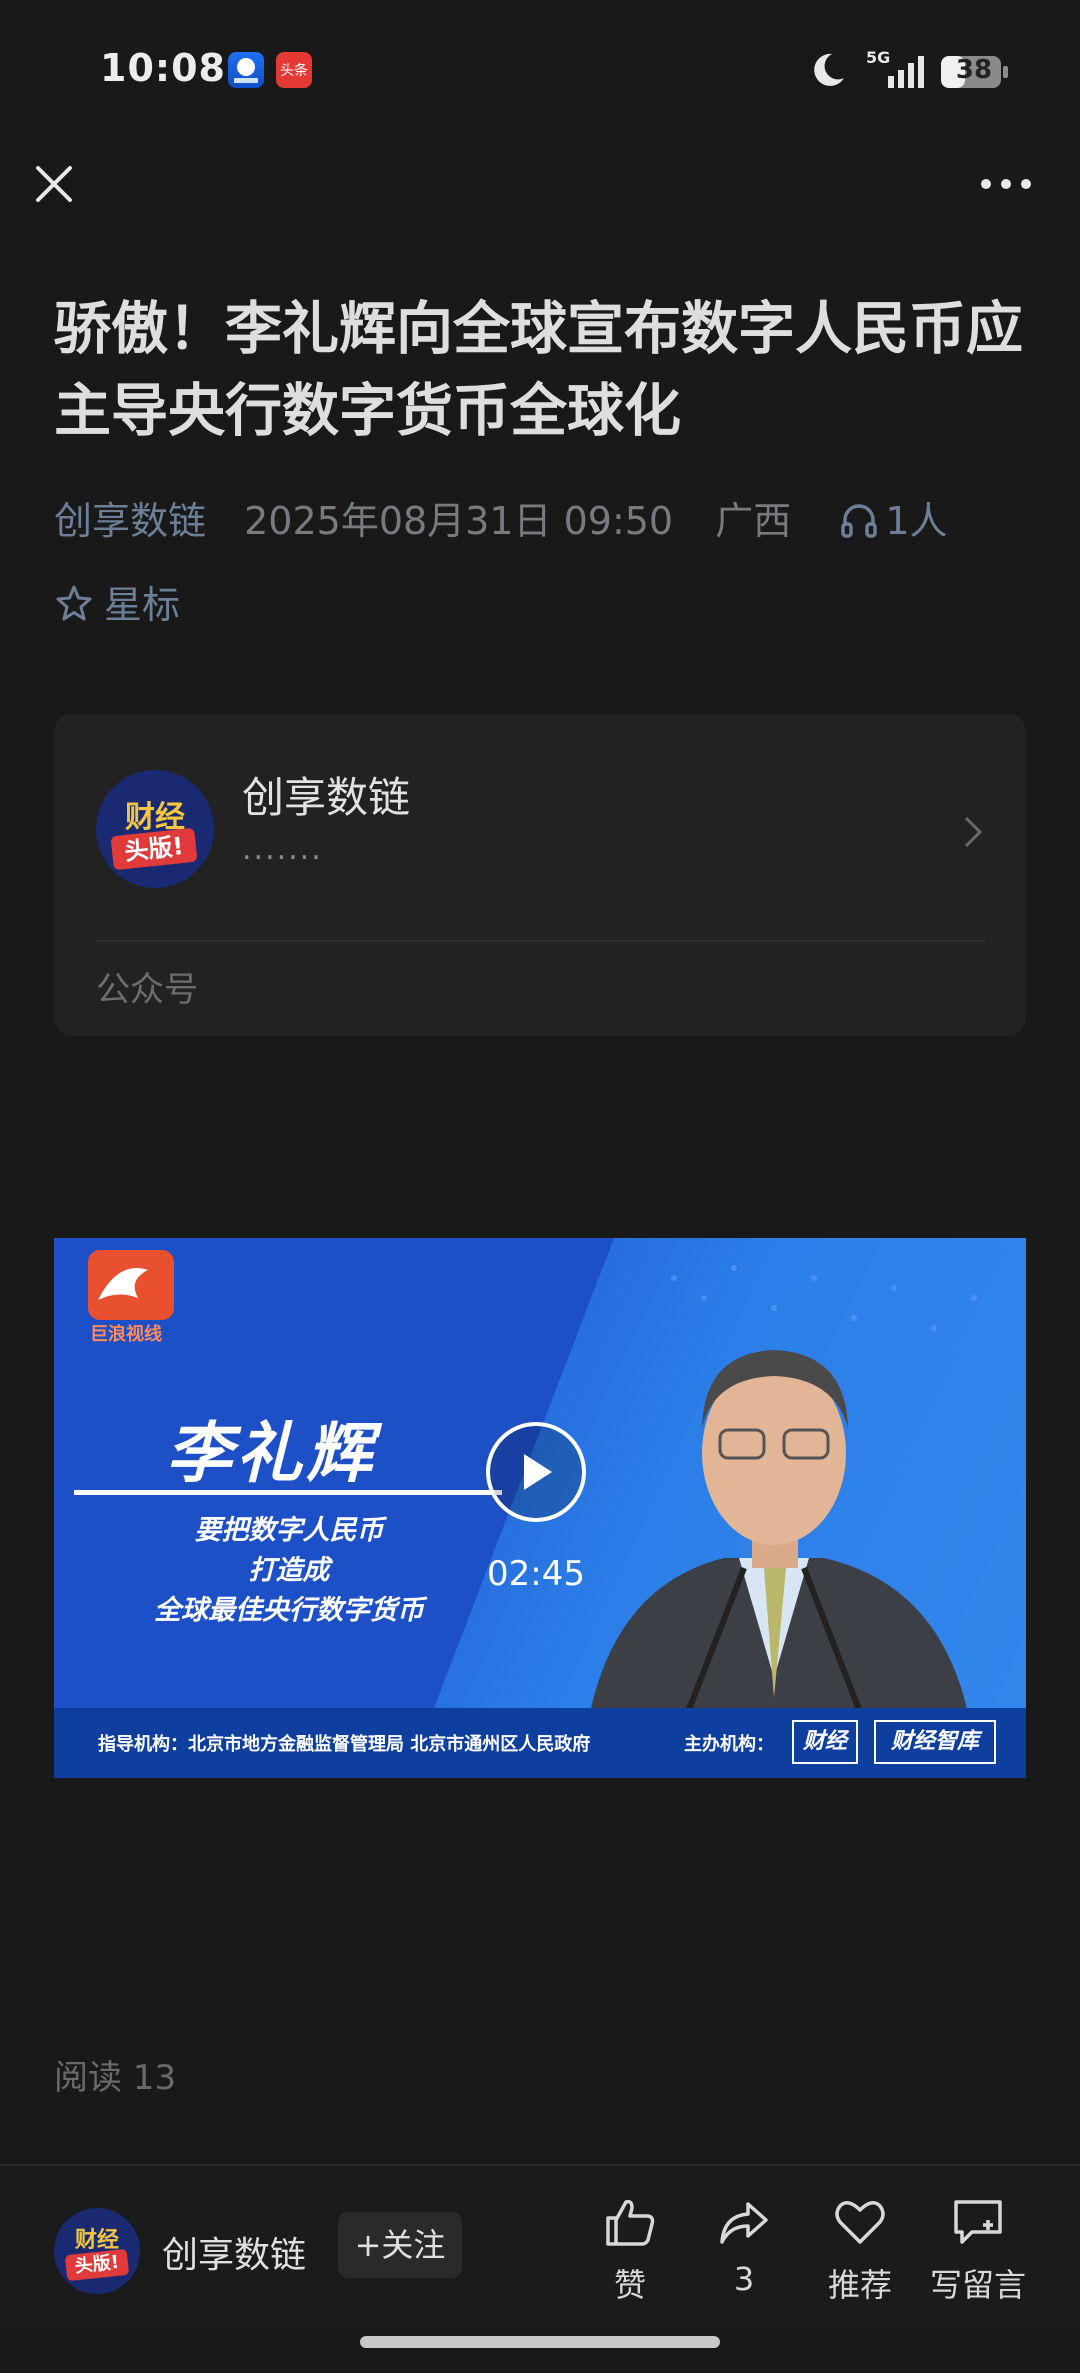 The height and width of the screenshot is (2373, 1080). Describe the element at coordinates (131, 1285) in the screenshot. I see `video-logo-icon` at that location.